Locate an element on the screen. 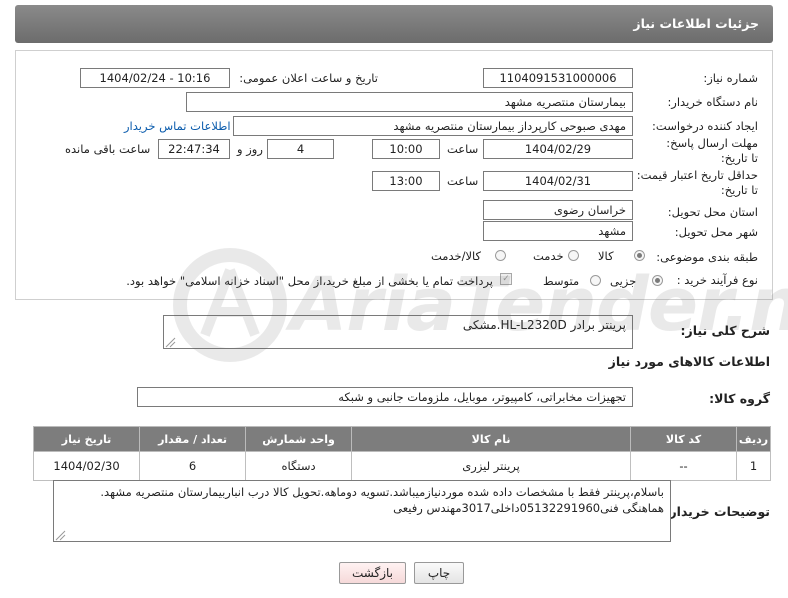 The height and width of the screenshot is (598, 788). need-number-label: شماره نیاز: is located at coordinates (730, 78).